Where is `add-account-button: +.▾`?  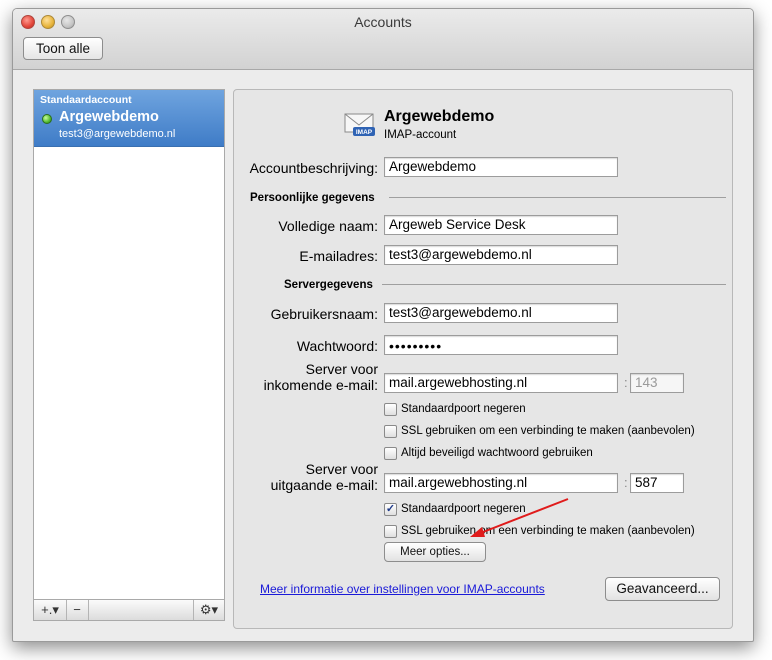 add-account-button: +.▾ is located at coordinates (50, 610).